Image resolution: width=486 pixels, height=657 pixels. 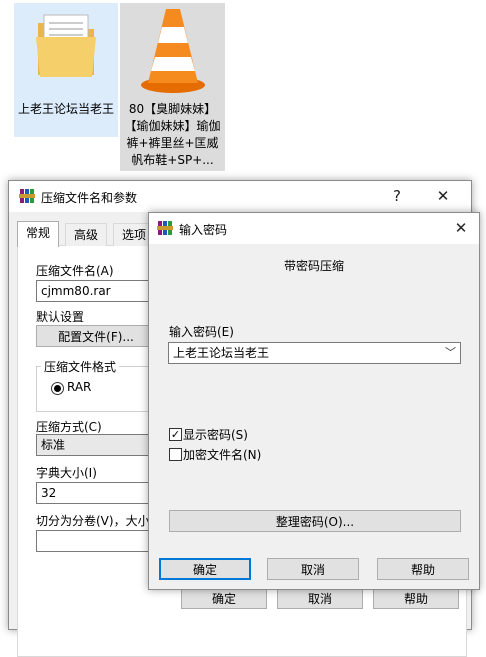 What do you see at coordinates (53, 445) in the screenshot?
I see `compression-method-value: 标准` at bounding box center [53, 445].